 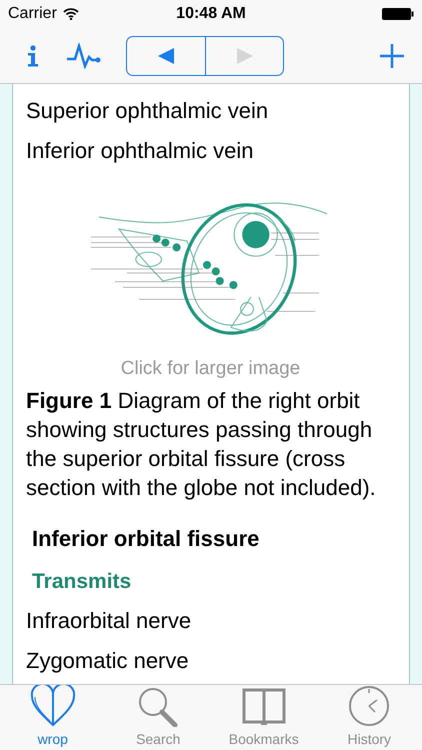 I want to click on section-subheading: Transmits, so click(x=82, y=582).